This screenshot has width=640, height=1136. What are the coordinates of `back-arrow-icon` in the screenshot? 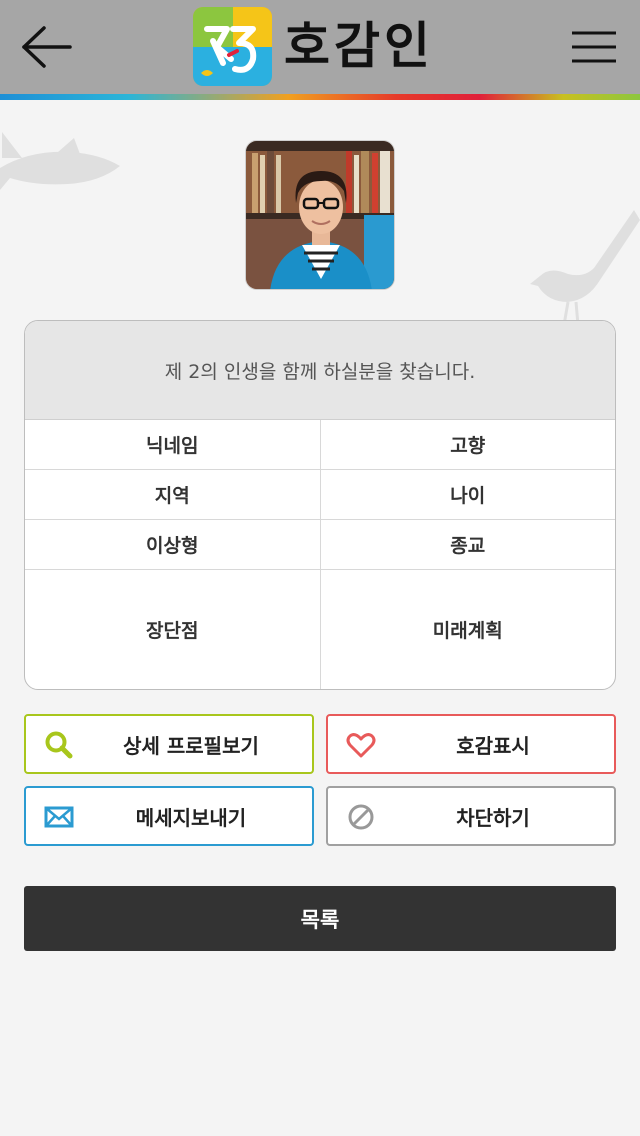 It's located at (47, 47).